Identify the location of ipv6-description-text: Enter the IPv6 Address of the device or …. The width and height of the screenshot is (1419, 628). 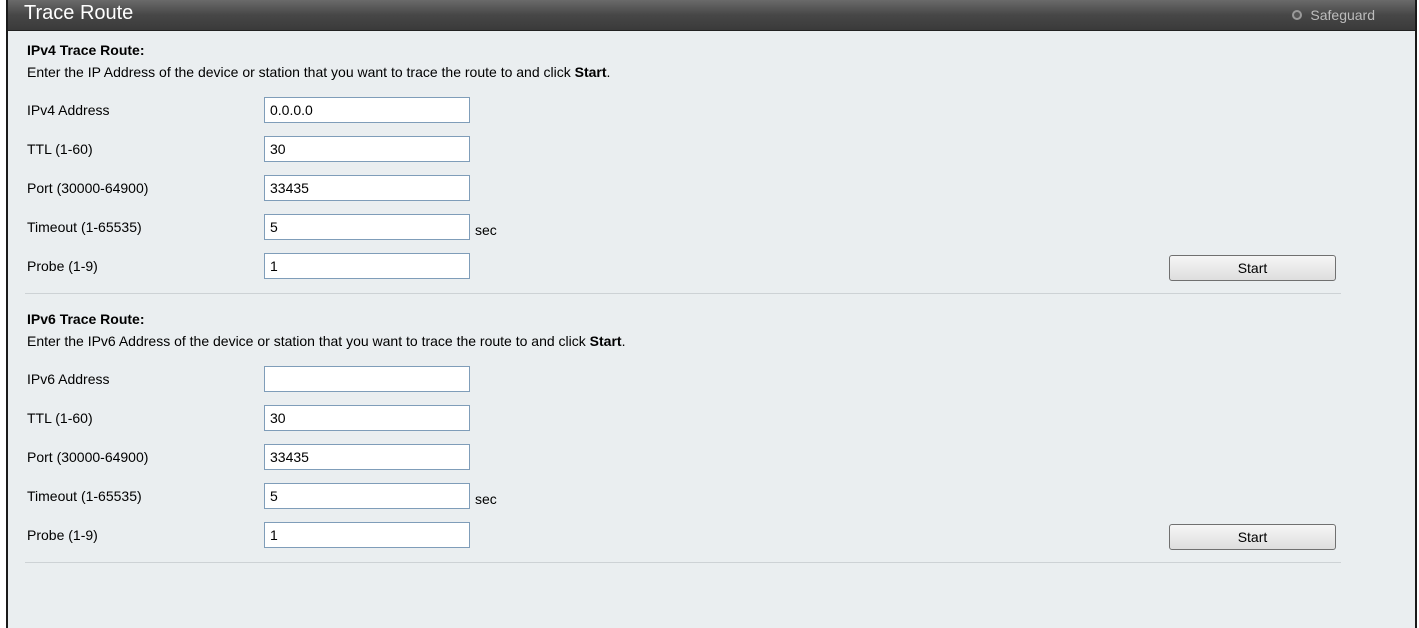
(308, 341).